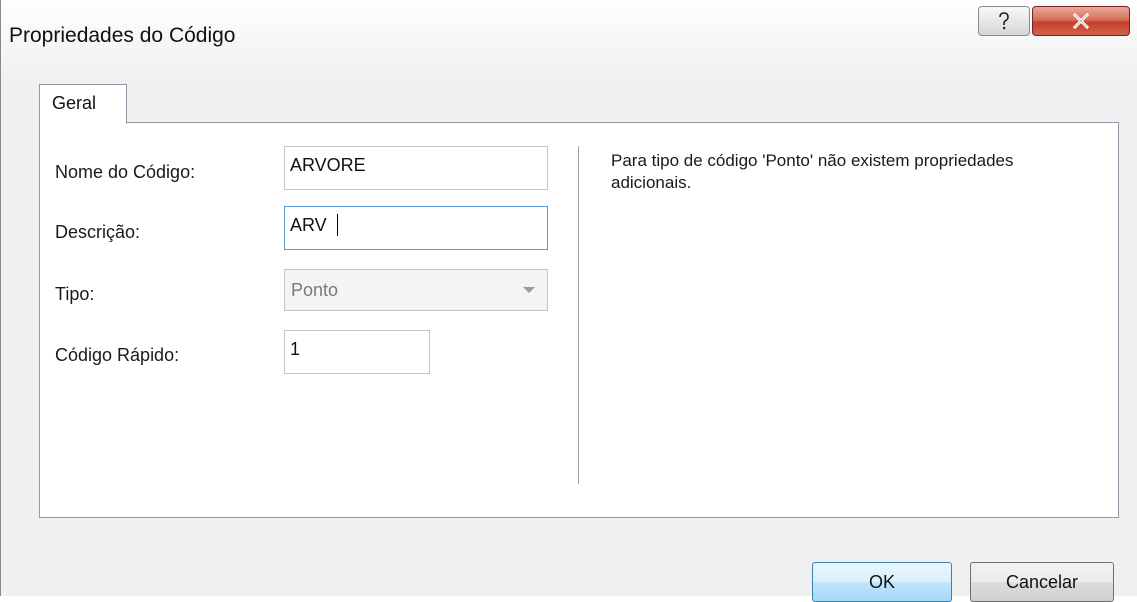  Describe the element at coordinates (75, 294) in the screenshot. I see `tipo-label: Tipo:` at that location.